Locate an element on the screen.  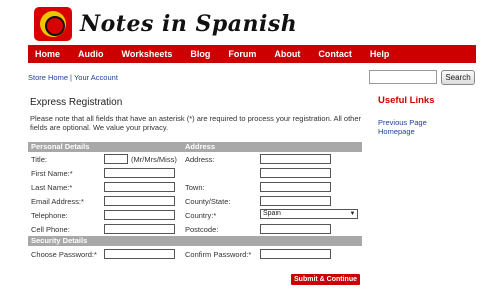
choose-password-label: Choose Password:* is located at coordinates (64, 254).